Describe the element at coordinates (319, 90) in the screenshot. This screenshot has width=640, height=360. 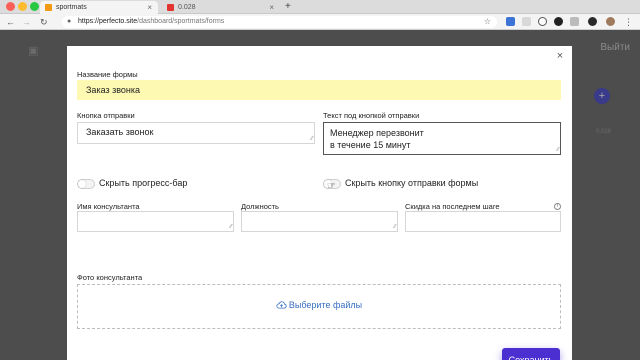
I see `form-name-input: Заказ звонка` at that location.